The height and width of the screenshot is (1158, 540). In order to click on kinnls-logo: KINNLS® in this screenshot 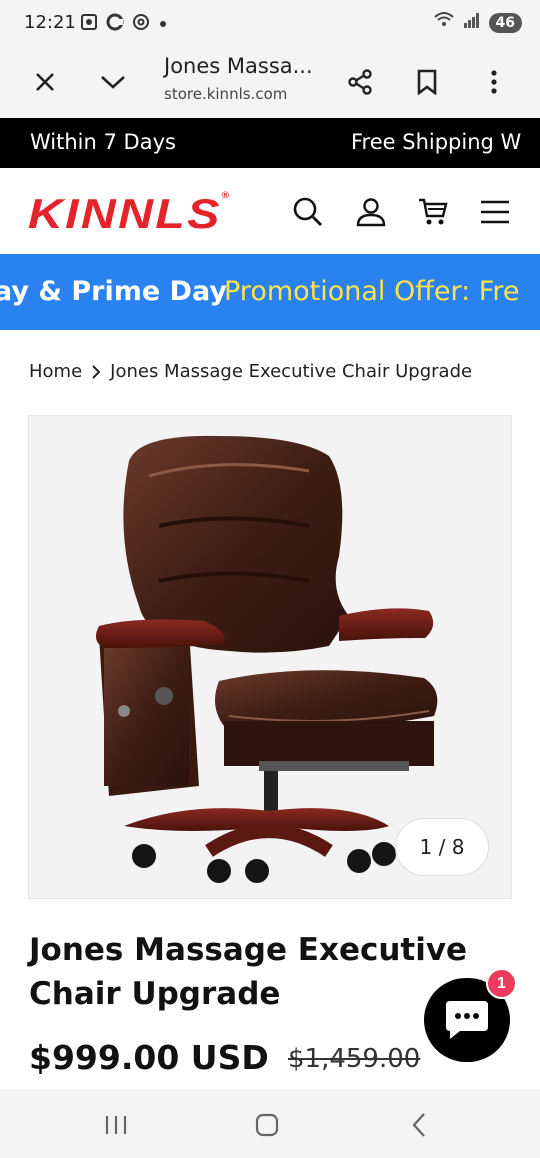, I will do `click(130, 214)`.